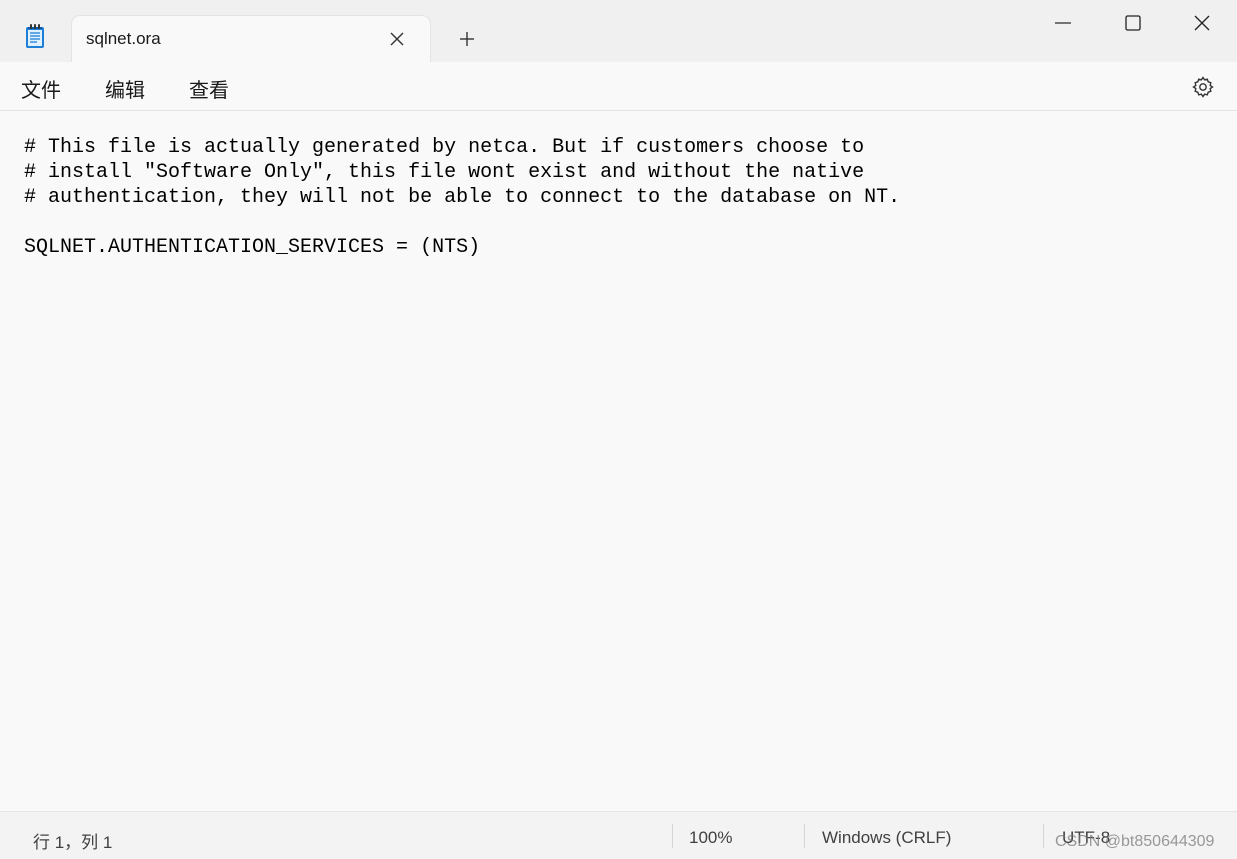 This screenshot has height=859, width=1237. I want to click on close-window-button, so click(1202, 23).